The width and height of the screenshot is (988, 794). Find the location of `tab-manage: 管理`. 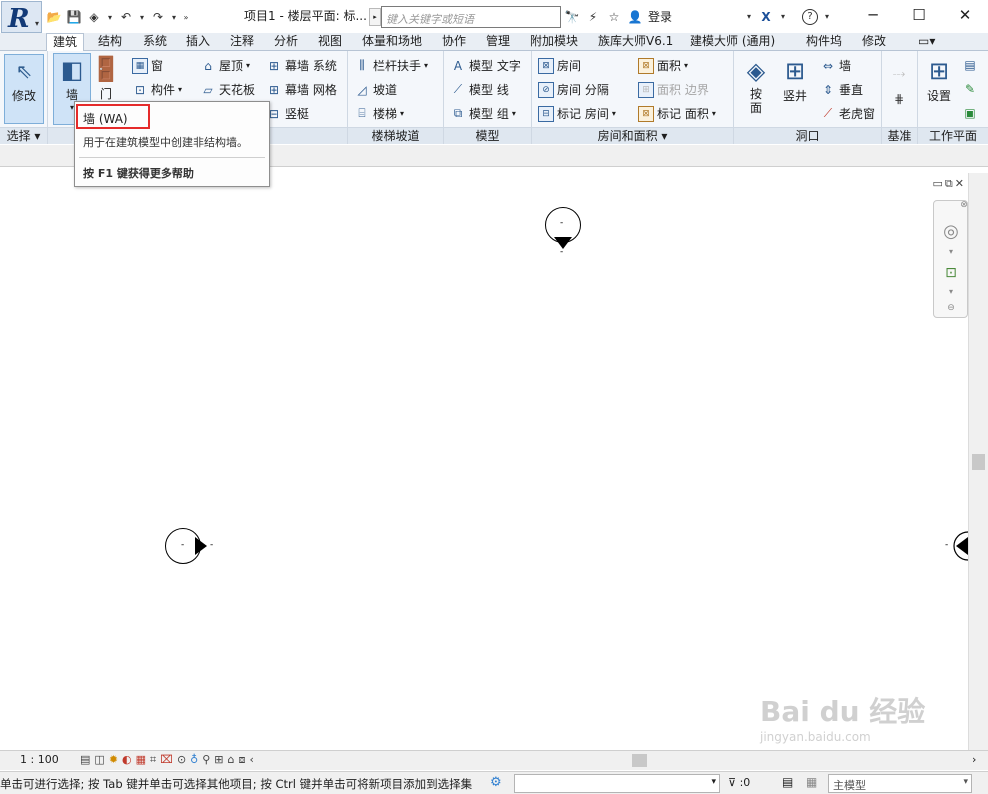

tab-manage: 管理 is located at coordinates (498, 42).